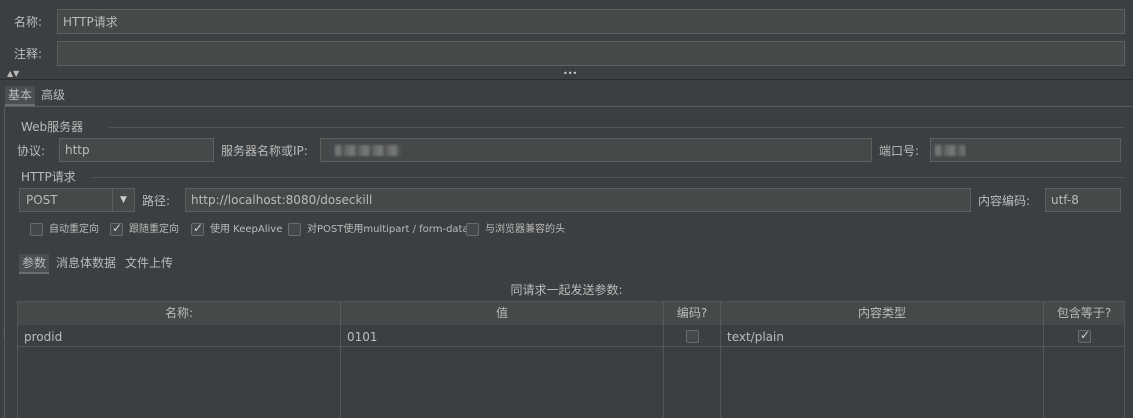  What do you see at coordinates (502, 313) in the screenshot?
I see `column-header-value: 值` at bounding box center [502, 313].